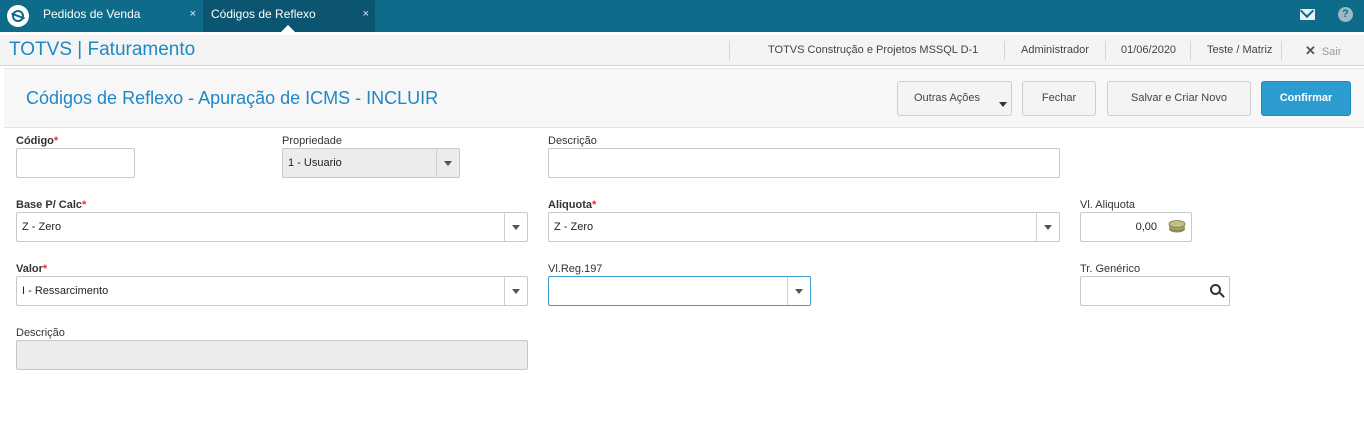  I want to click on mail-icon, so click(1307, 14).